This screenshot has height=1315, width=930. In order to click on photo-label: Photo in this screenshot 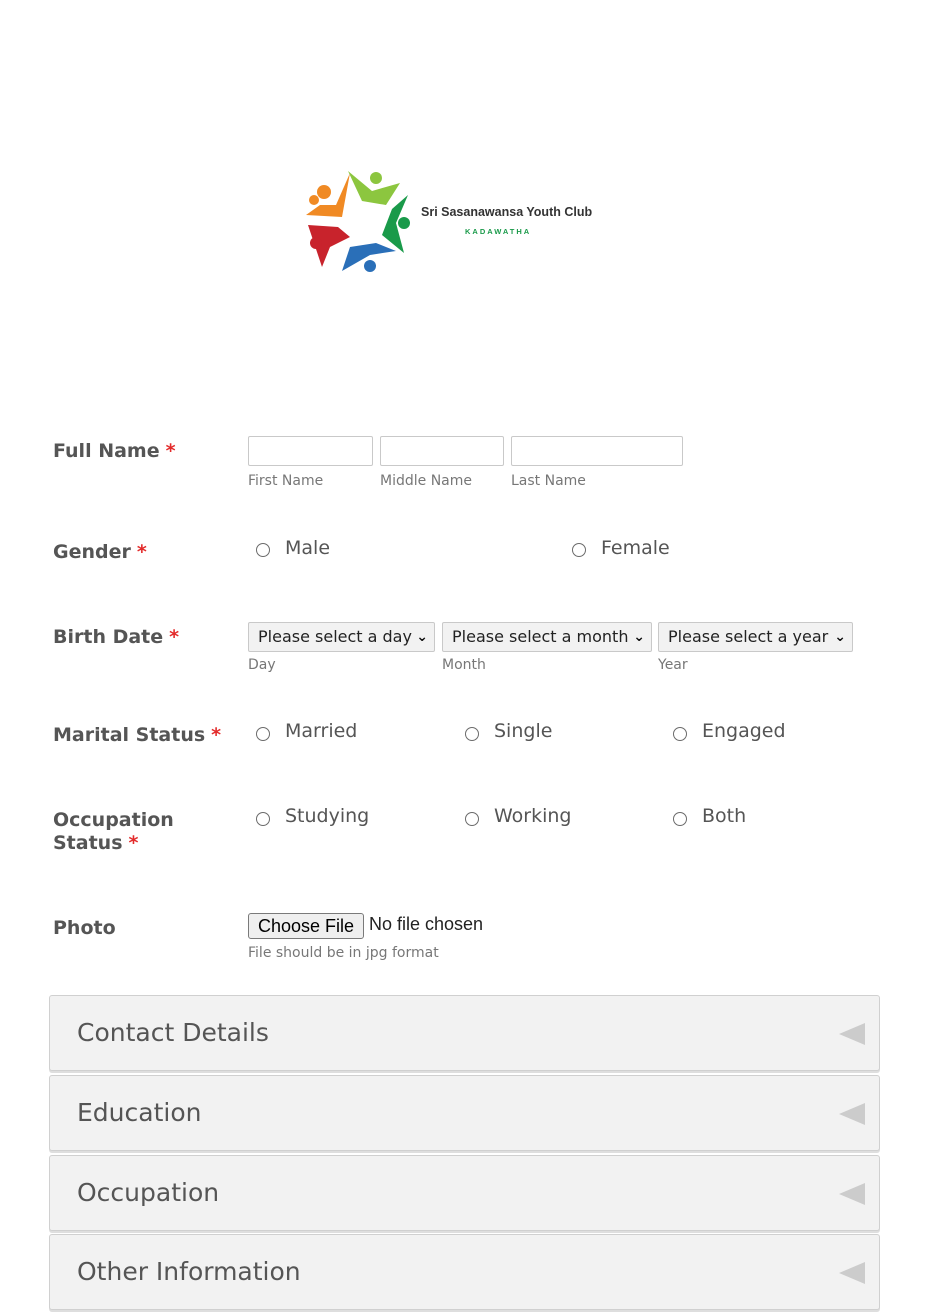, I will do `click(84, 928)`.